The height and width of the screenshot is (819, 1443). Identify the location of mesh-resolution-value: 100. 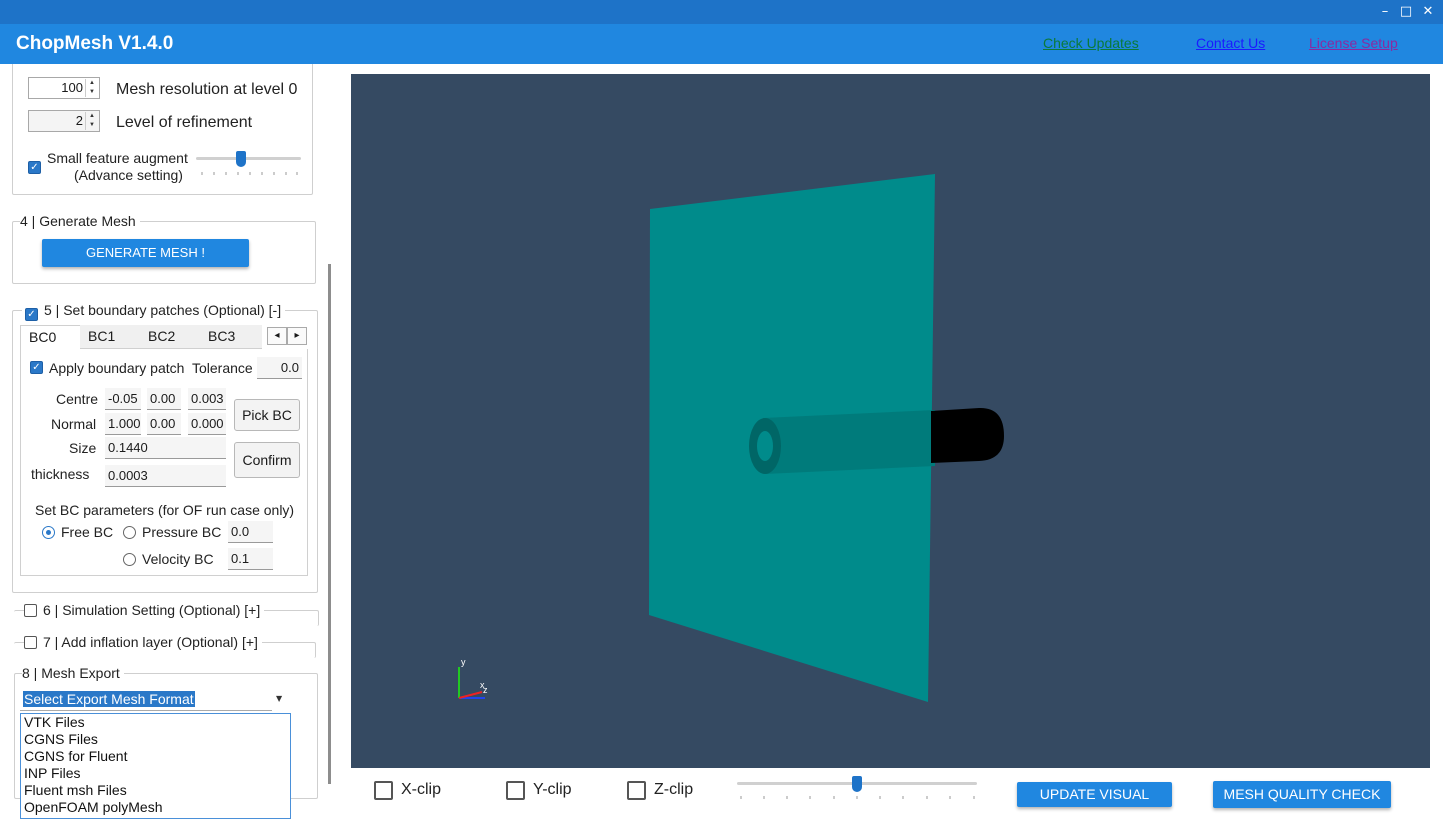
(72, 87).